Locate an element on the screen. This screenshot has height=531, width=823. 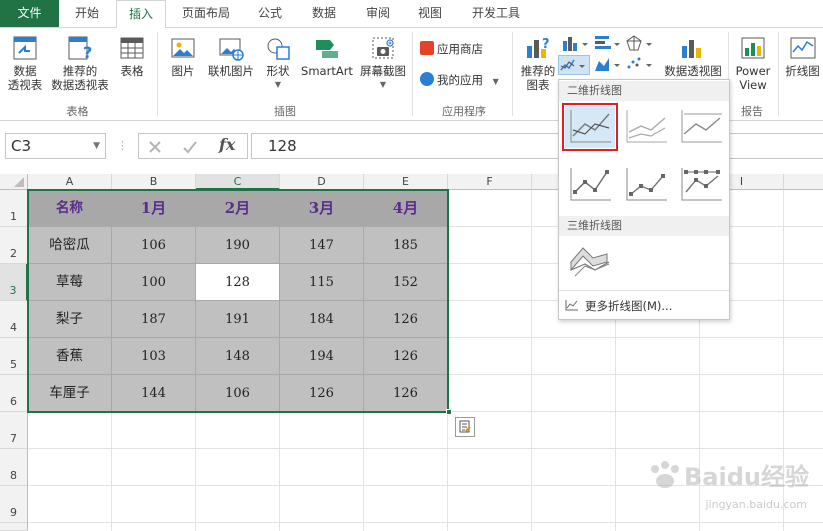
row-header-5: 5 is located at coordinates (14, 356).